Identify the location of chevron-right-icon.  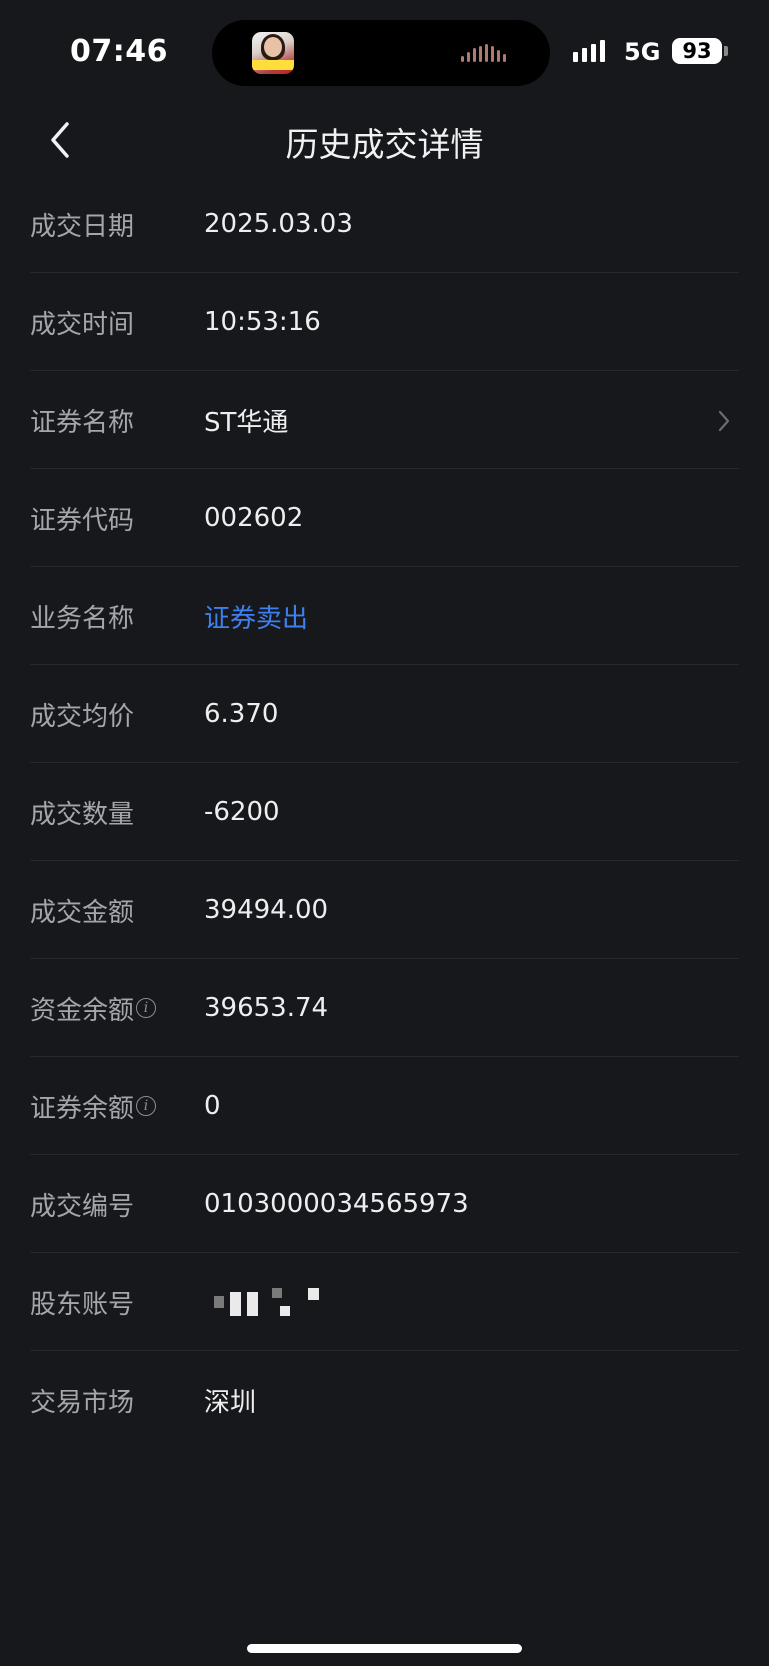
(724, 421).